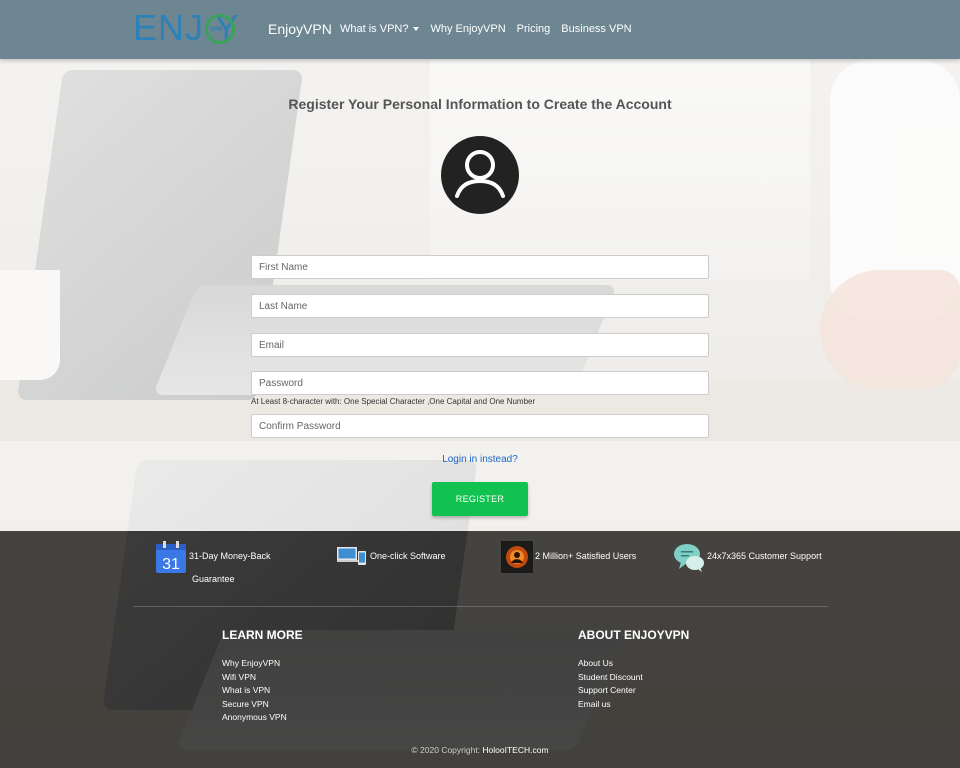 This screenshot has width=960, height=768. I want to click on footer-link: Support Center, so click(610, 691).